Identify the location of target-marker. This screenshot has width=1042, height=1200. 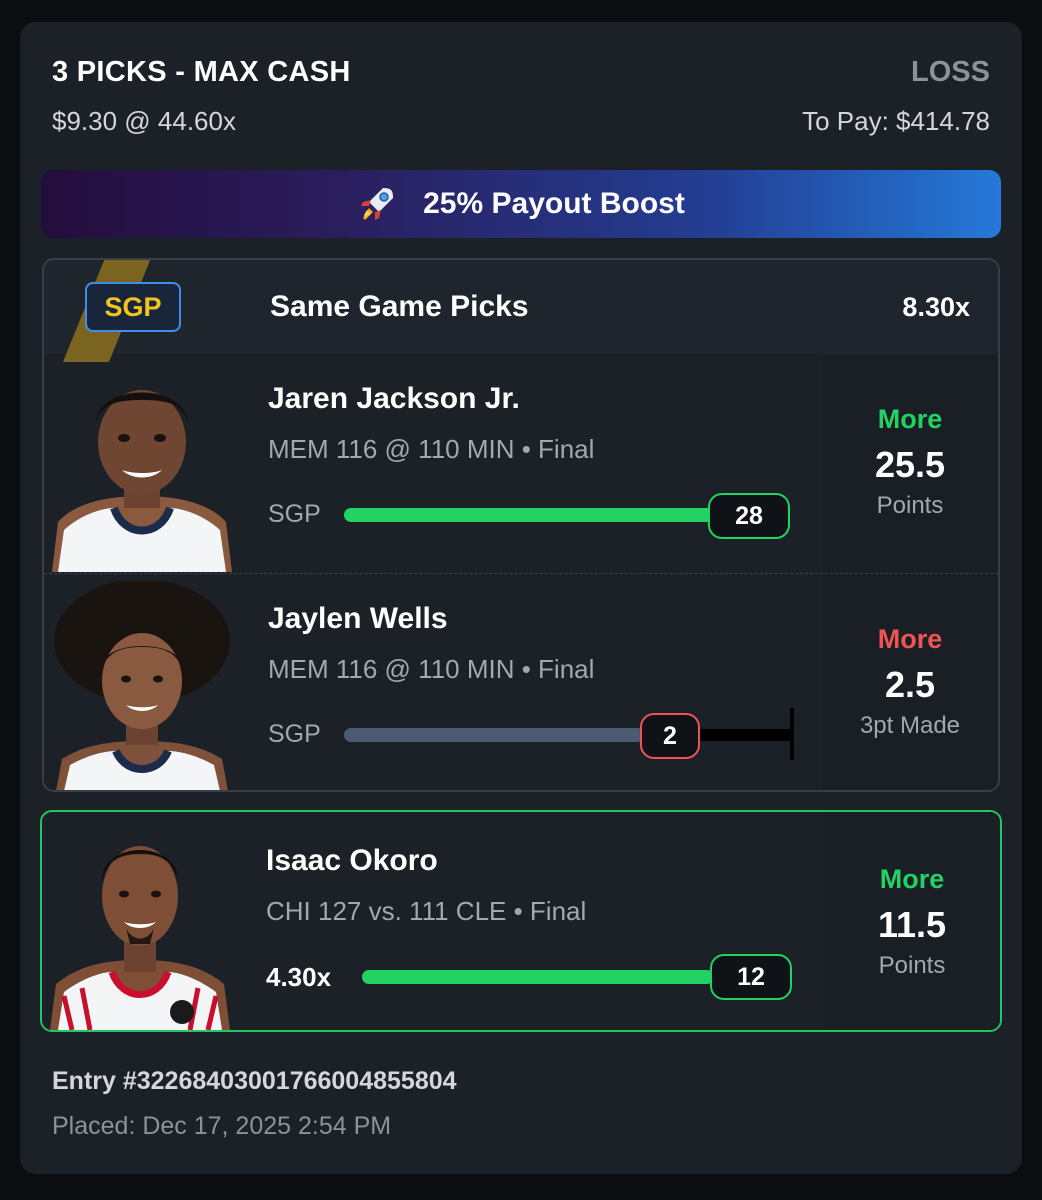
(792, 734).